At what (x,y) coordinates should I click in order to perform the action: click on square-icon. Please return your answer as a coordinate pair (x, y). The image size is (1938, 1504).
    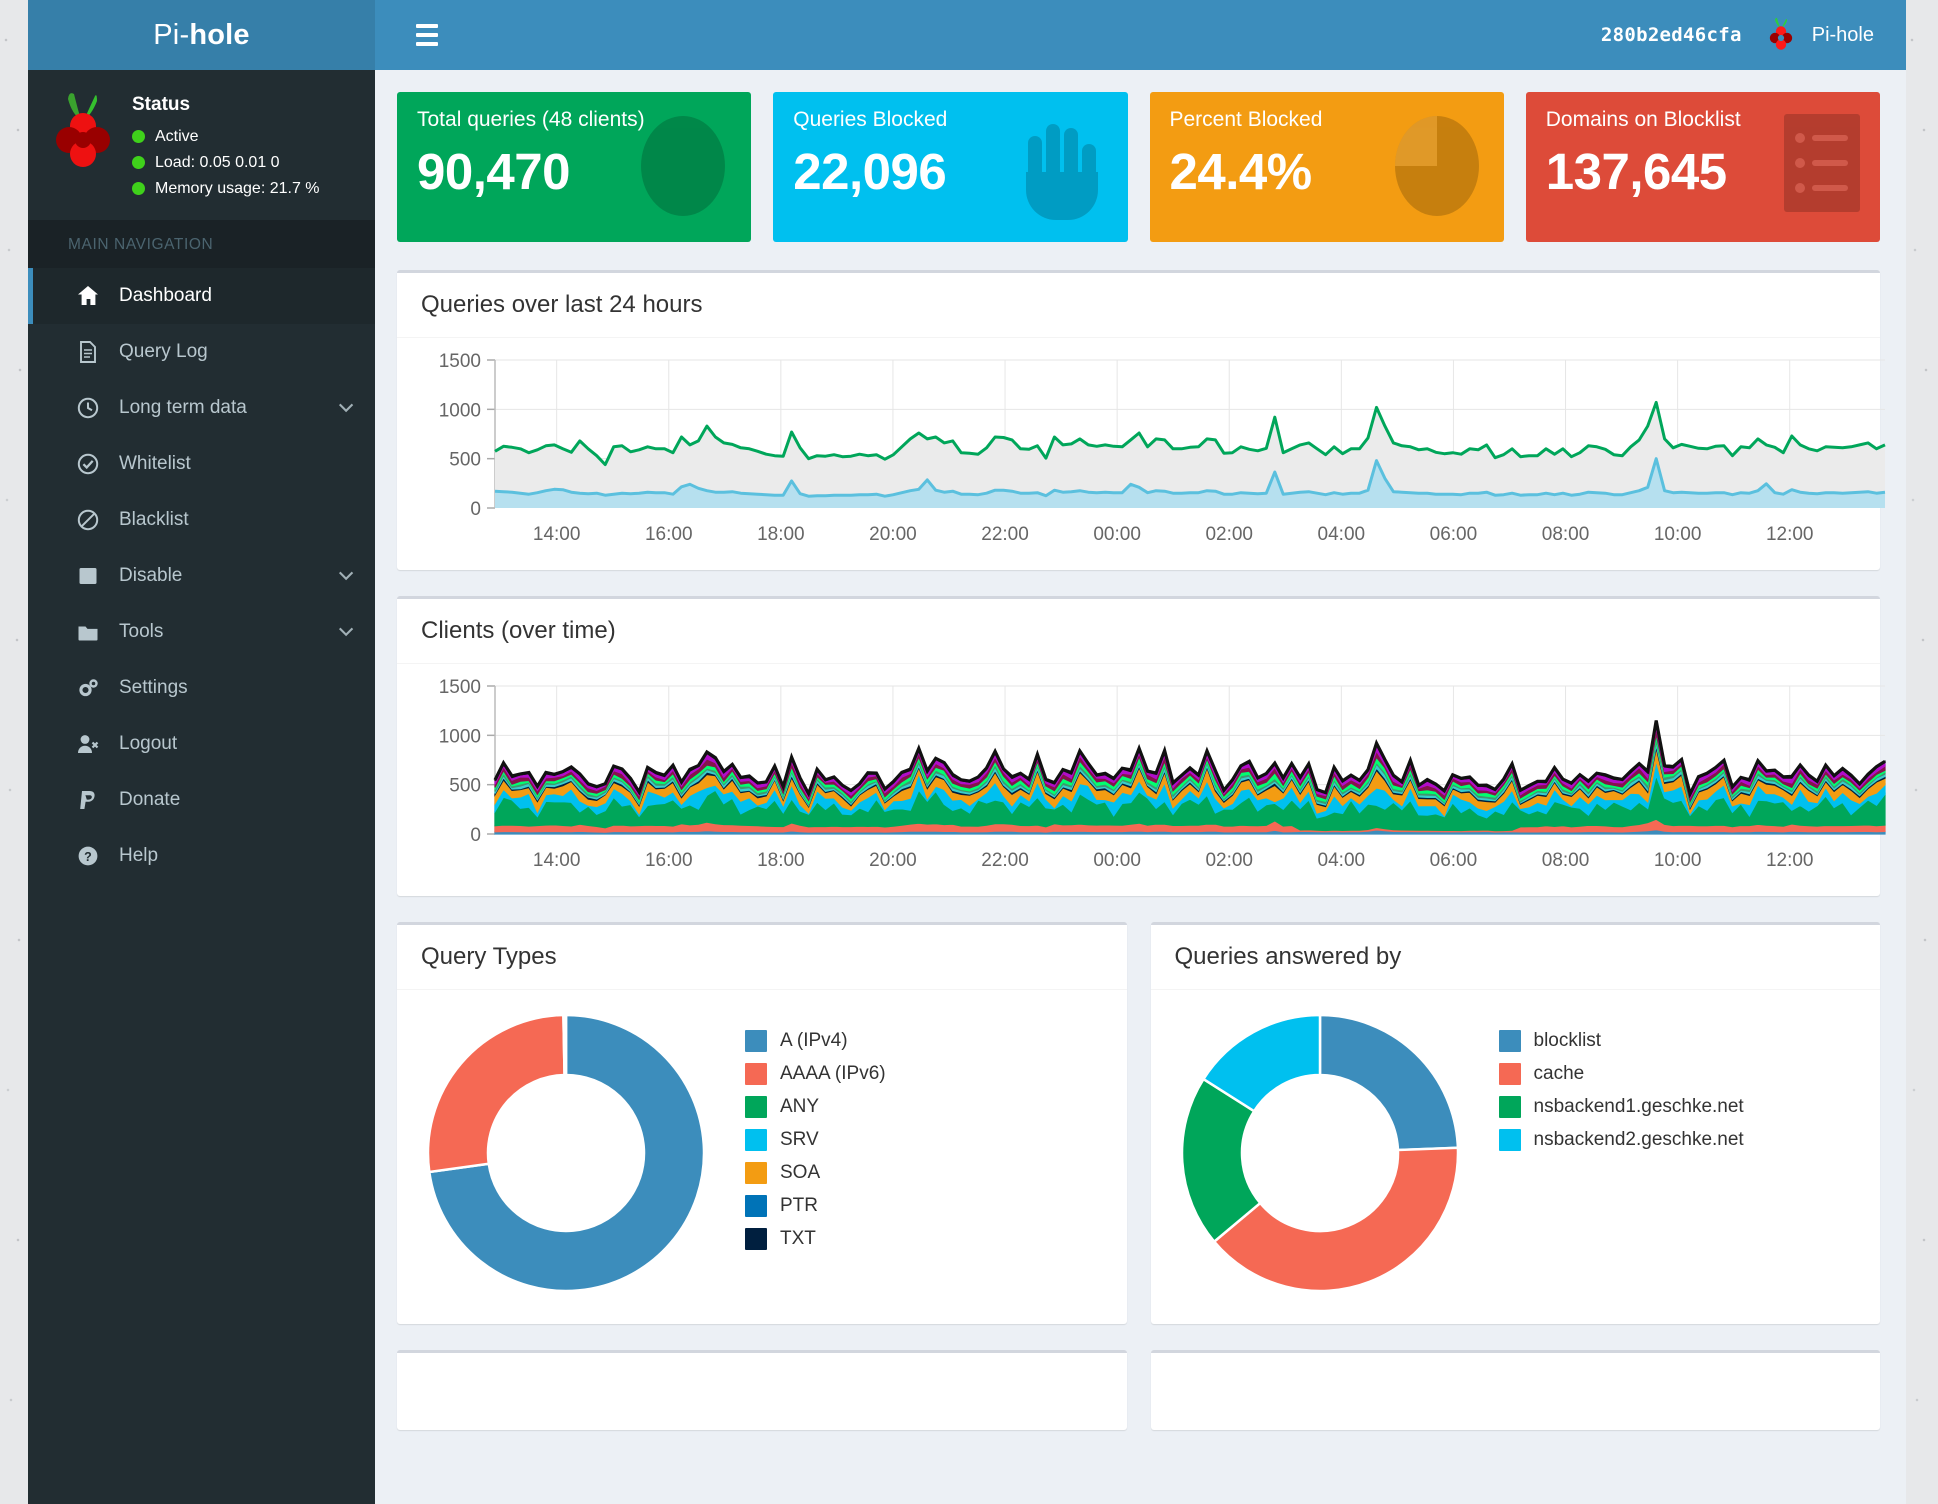
    Looking at the image, I should click on (88, 576).